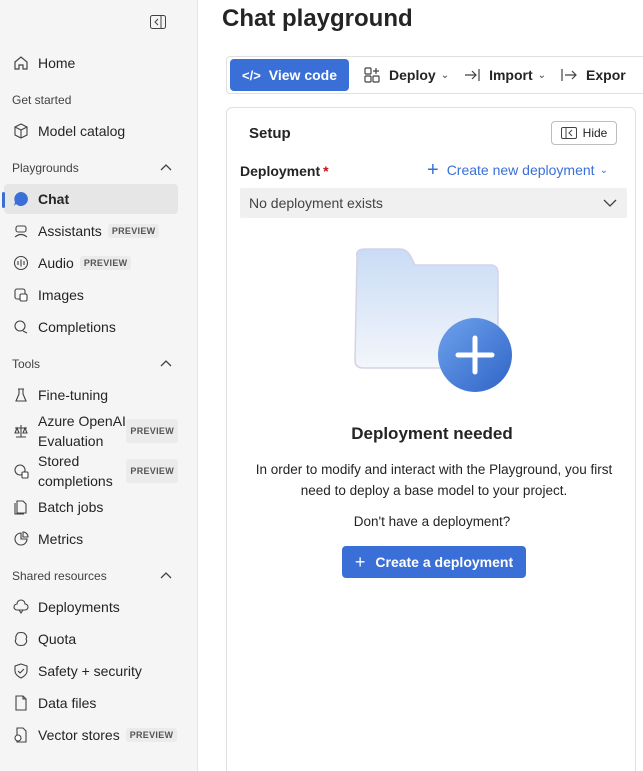  What do you see at coordinates (432, 521) in the screenshot?
I see `no-deployment-prompt: Don't have a deployment?` at bounding box center [432, 521].